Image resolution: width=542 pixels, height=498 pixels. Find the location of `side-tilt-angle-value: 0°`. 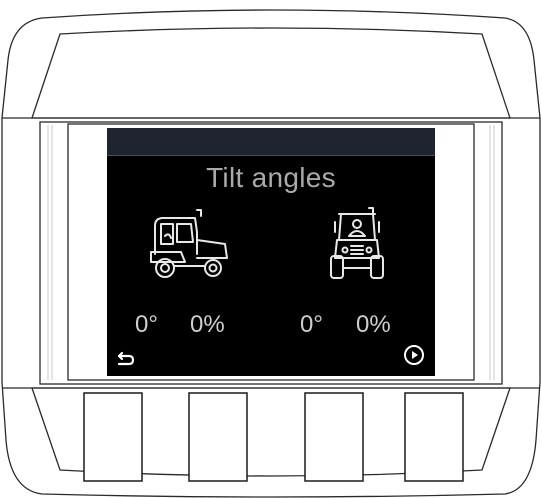

side-tilt-angle-value: 0° is located at coordinates (146, 324).